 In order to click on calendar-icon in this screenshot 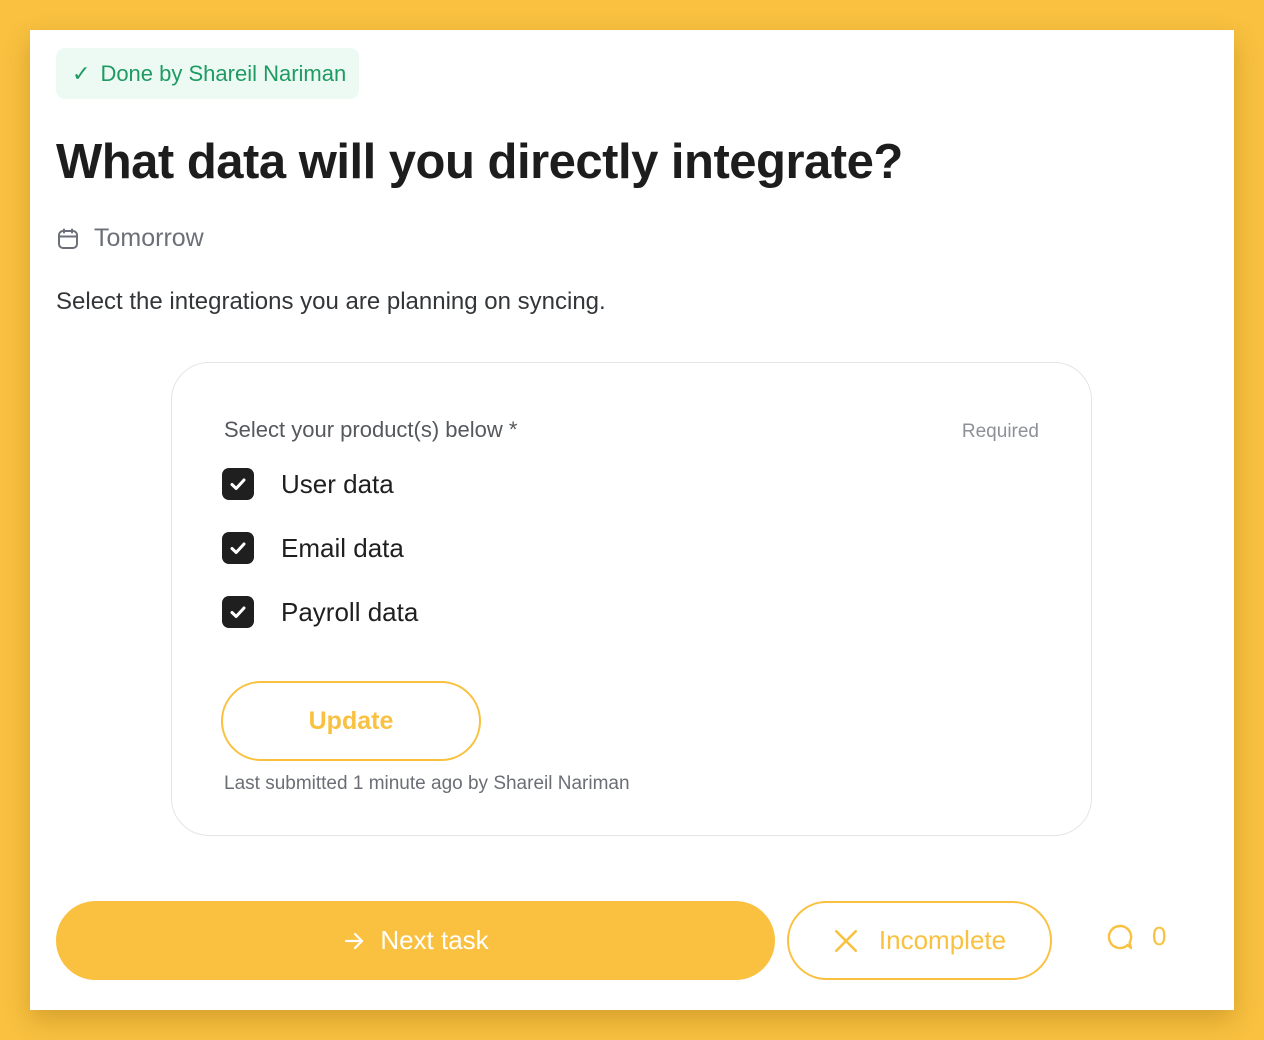, I will do `click(68, 238)`.